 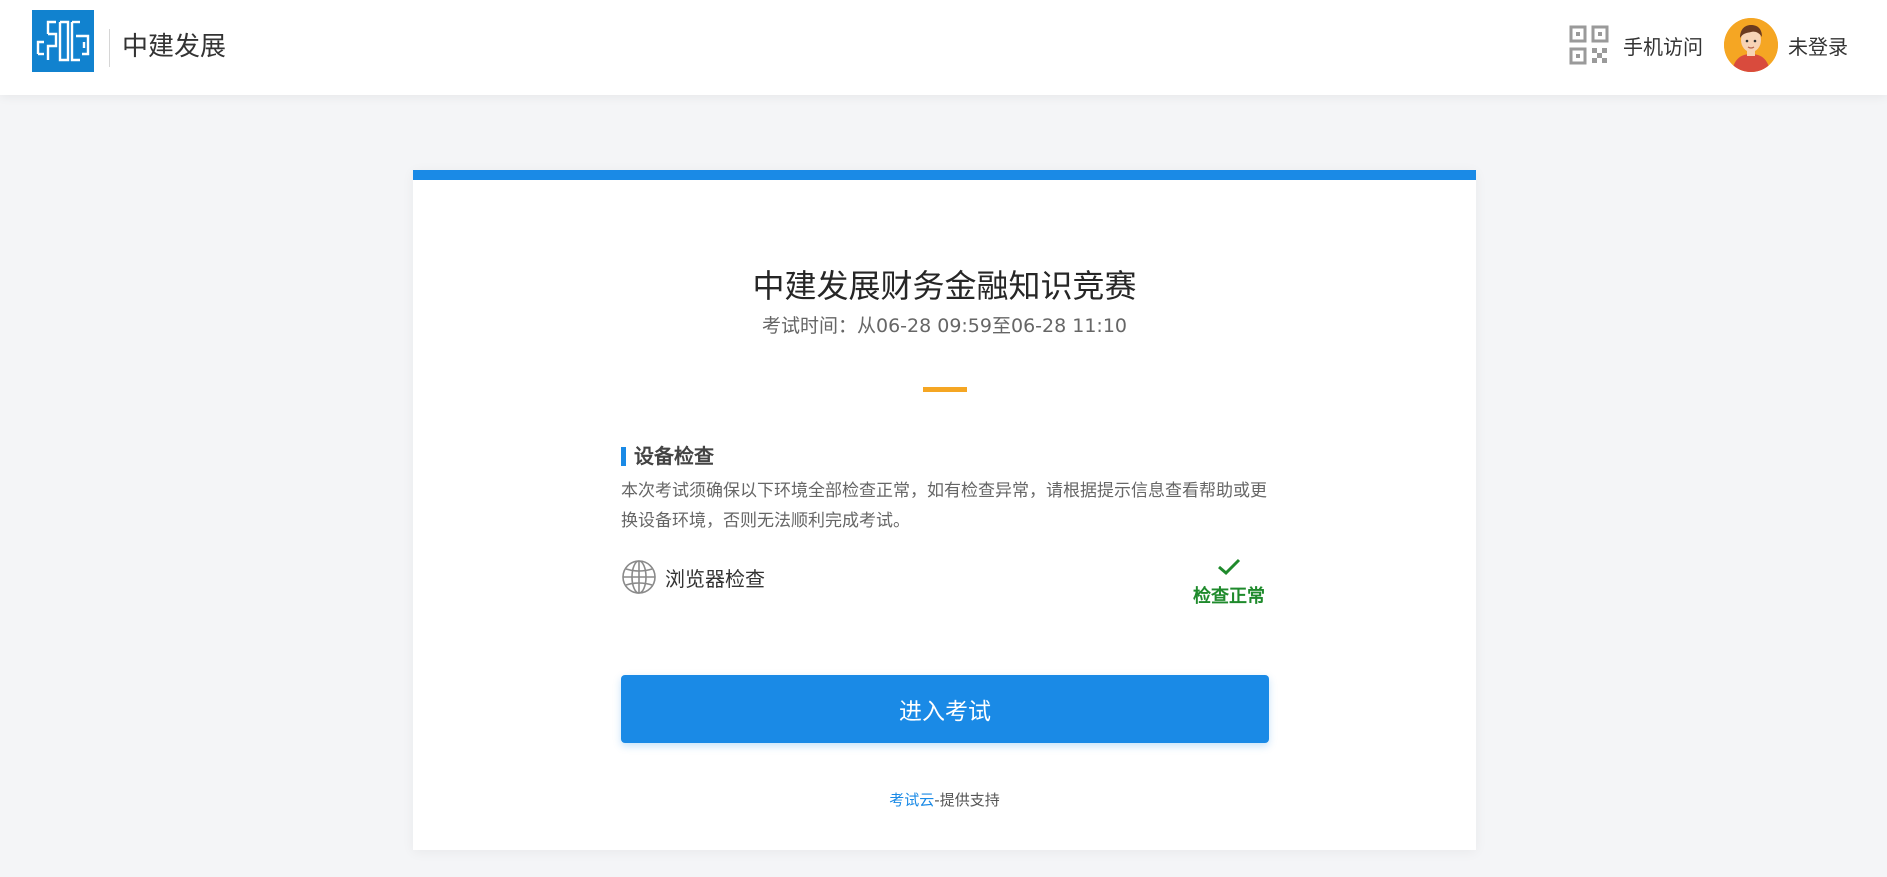 What do you see at coordinates (63, 41) in the screenshot?
I see `cscec-logo-icon` at bounding box center [63, 41].